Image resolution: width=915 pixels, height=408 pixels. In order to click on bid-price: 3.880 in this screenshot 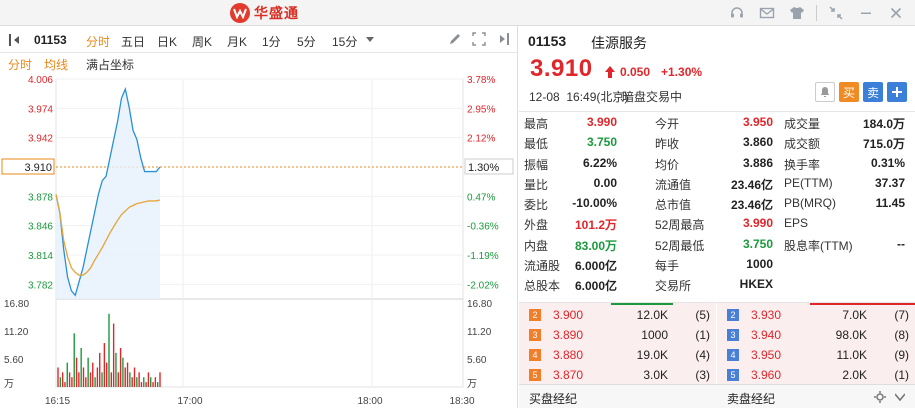, I will do `click(568, 355)`.